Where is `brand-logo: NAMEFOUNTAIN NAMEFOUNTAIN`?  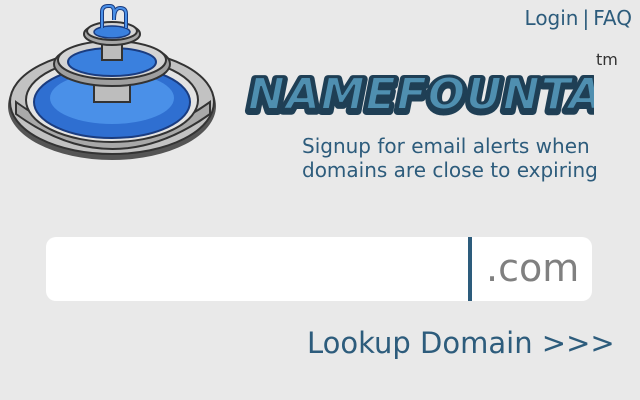 brand-logo: NAMEFOUNTAIN NAMEFOUNTAIN is located at coordinates (419, 95).